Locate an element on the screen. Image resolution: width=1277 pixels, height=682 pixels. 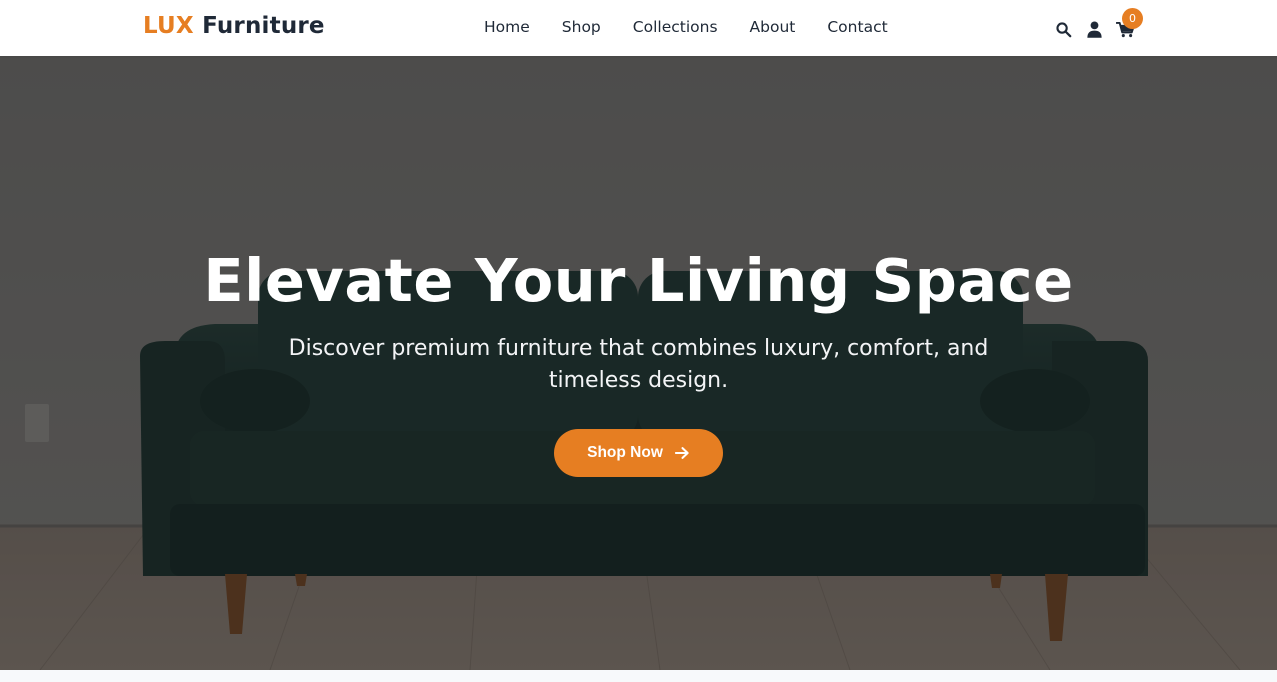
cart-count-badge: 0 is located at coordinates (1132, 18).